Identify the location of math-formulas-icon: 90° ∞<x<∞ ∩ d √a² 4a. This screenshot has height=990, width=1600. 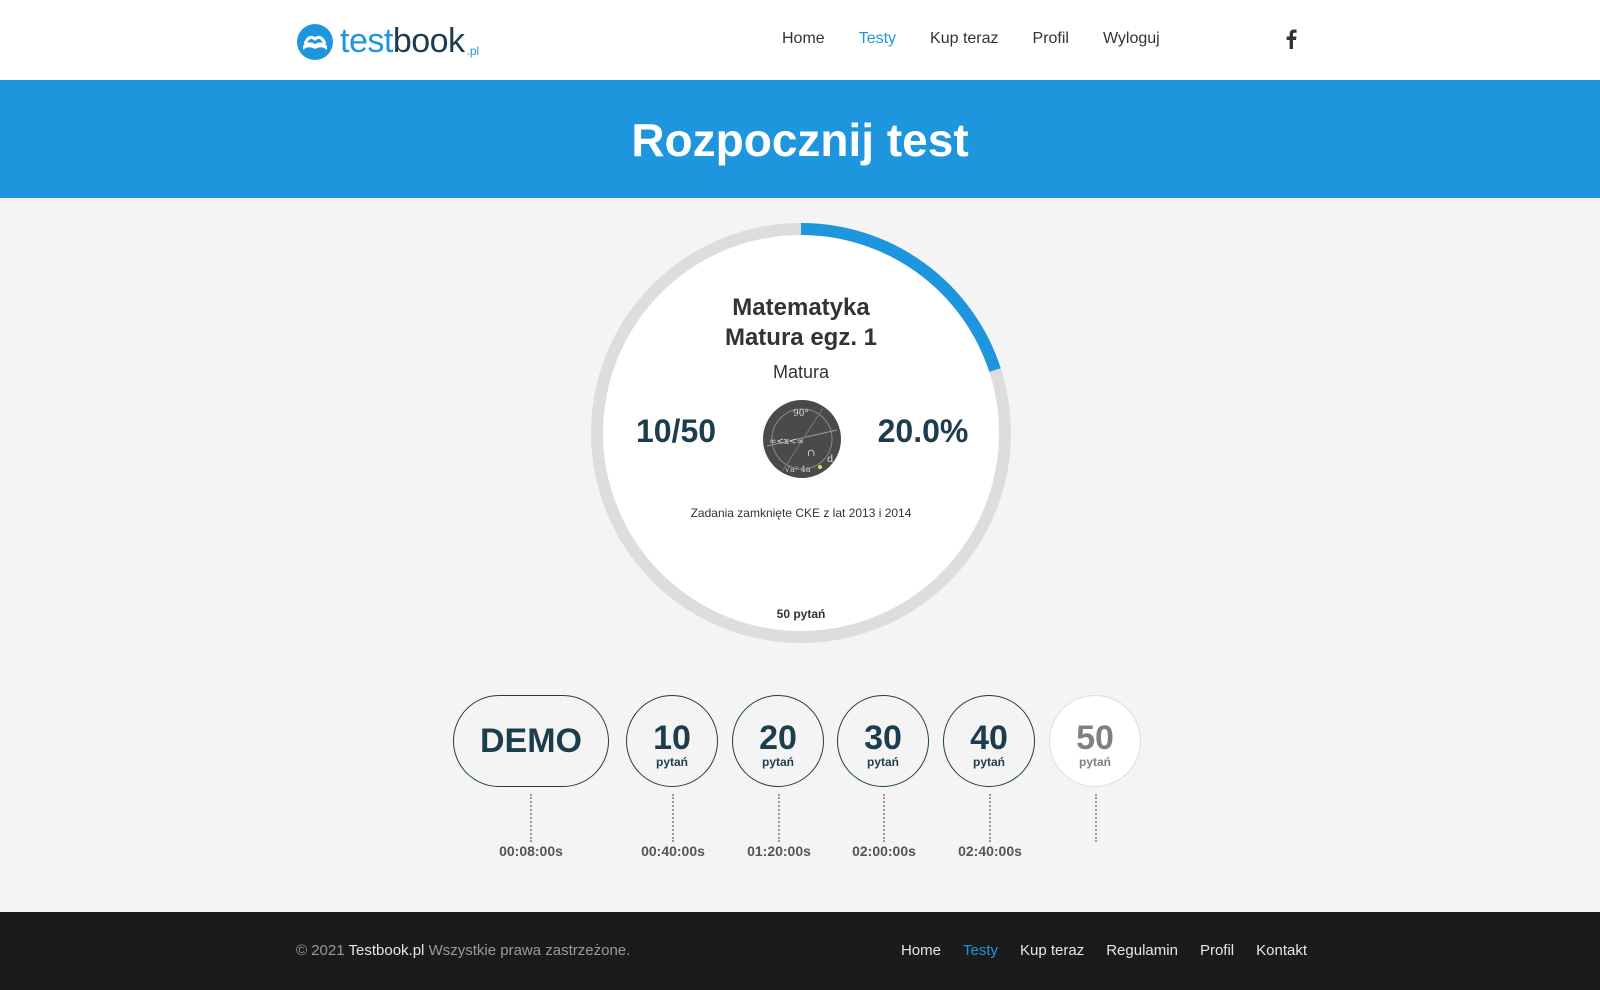
(802, 439).